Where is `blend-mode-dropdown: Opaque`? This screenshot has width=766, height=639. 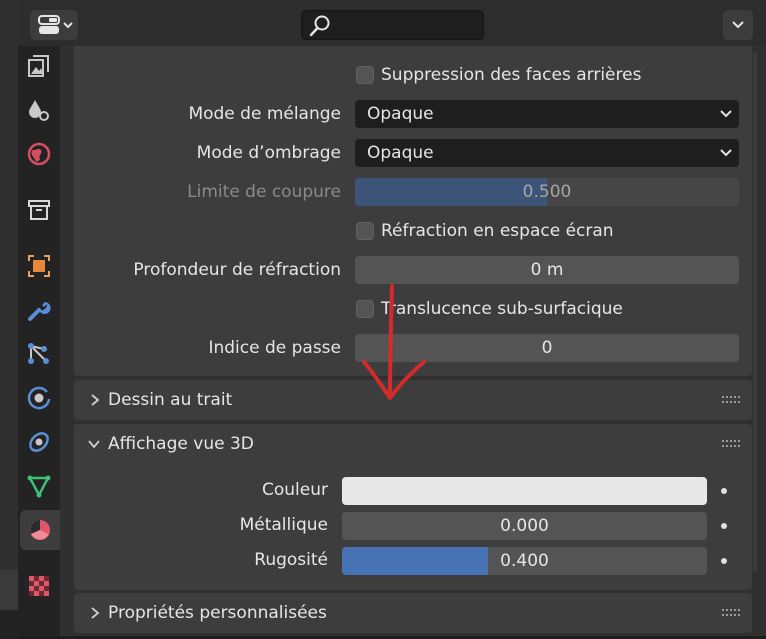
blend-mode-dropdown: Opaque is located at coordinates (547, 114).